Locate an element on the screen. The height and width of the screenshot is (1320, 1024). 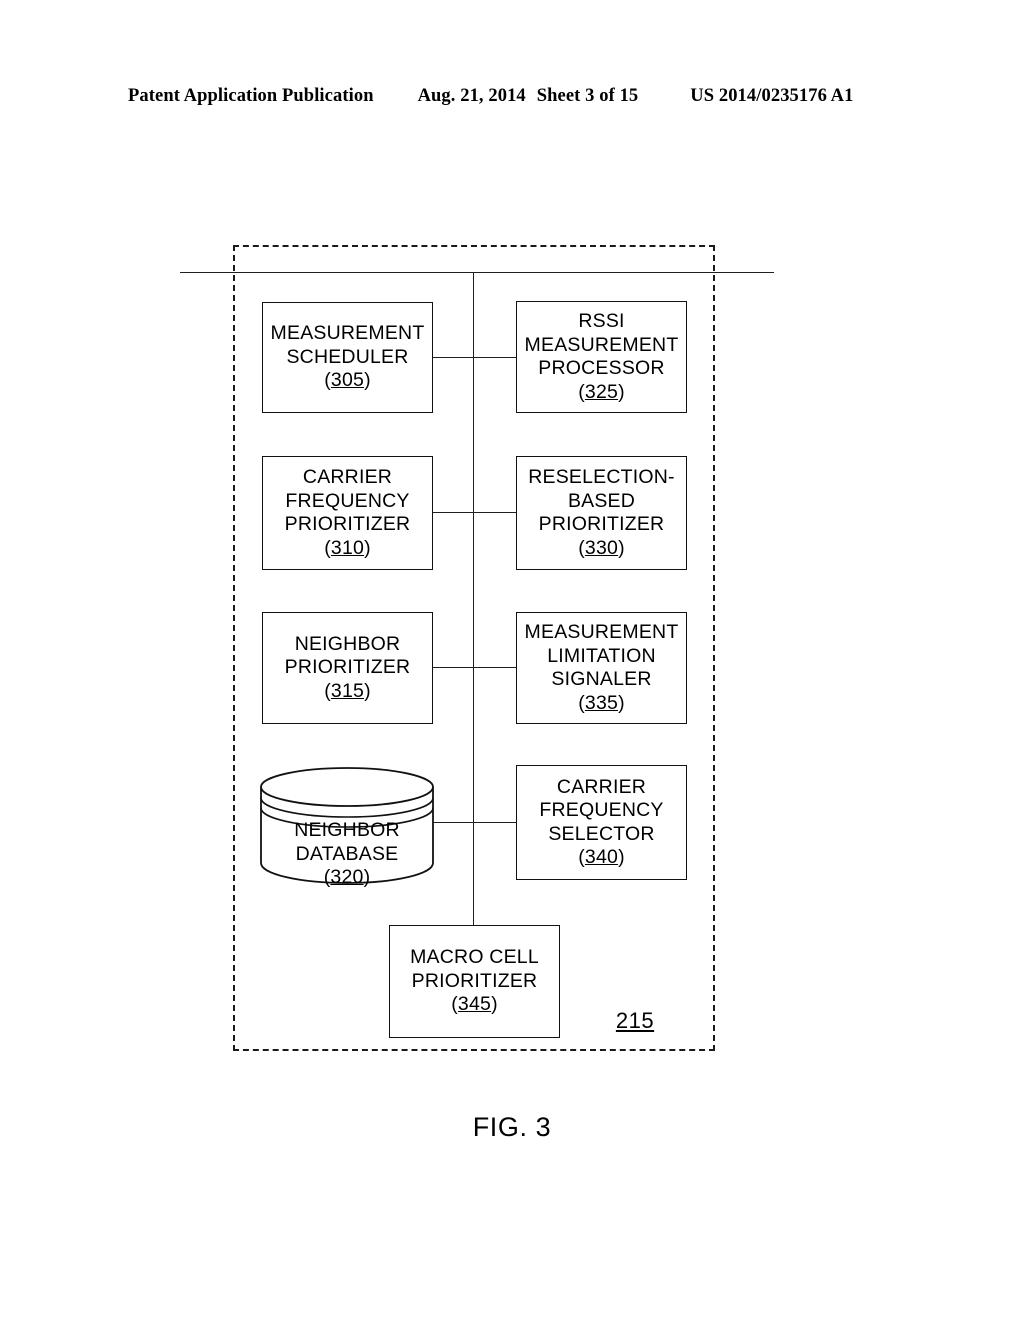
module-305-ref-open: ( is located at coordinates (327, 380).